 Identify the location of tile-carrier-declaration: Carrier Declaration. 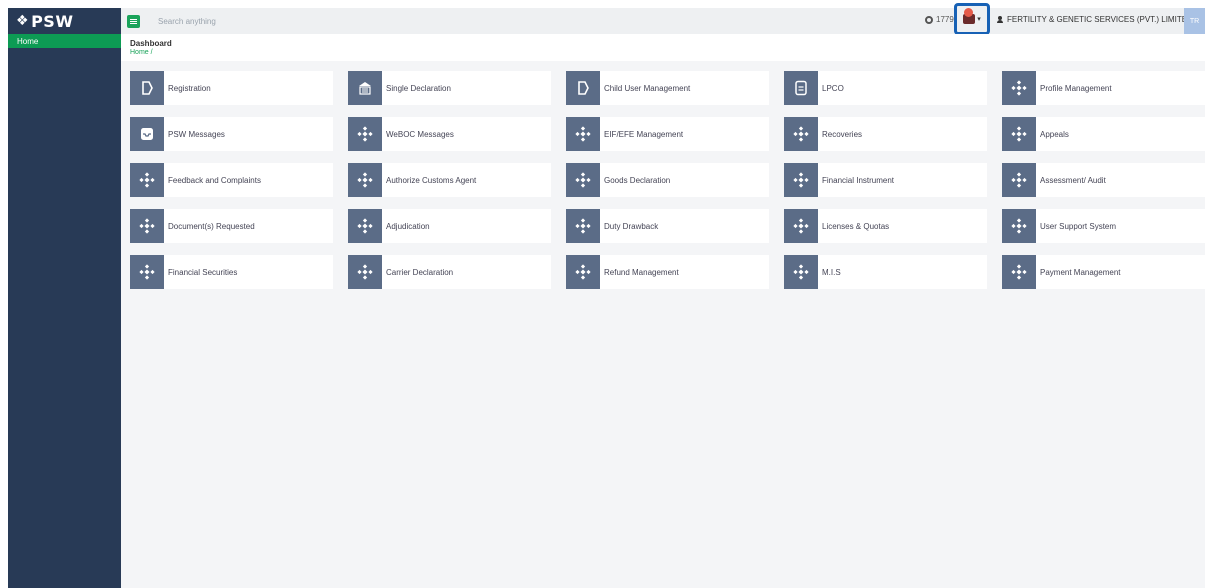
(449, 272).